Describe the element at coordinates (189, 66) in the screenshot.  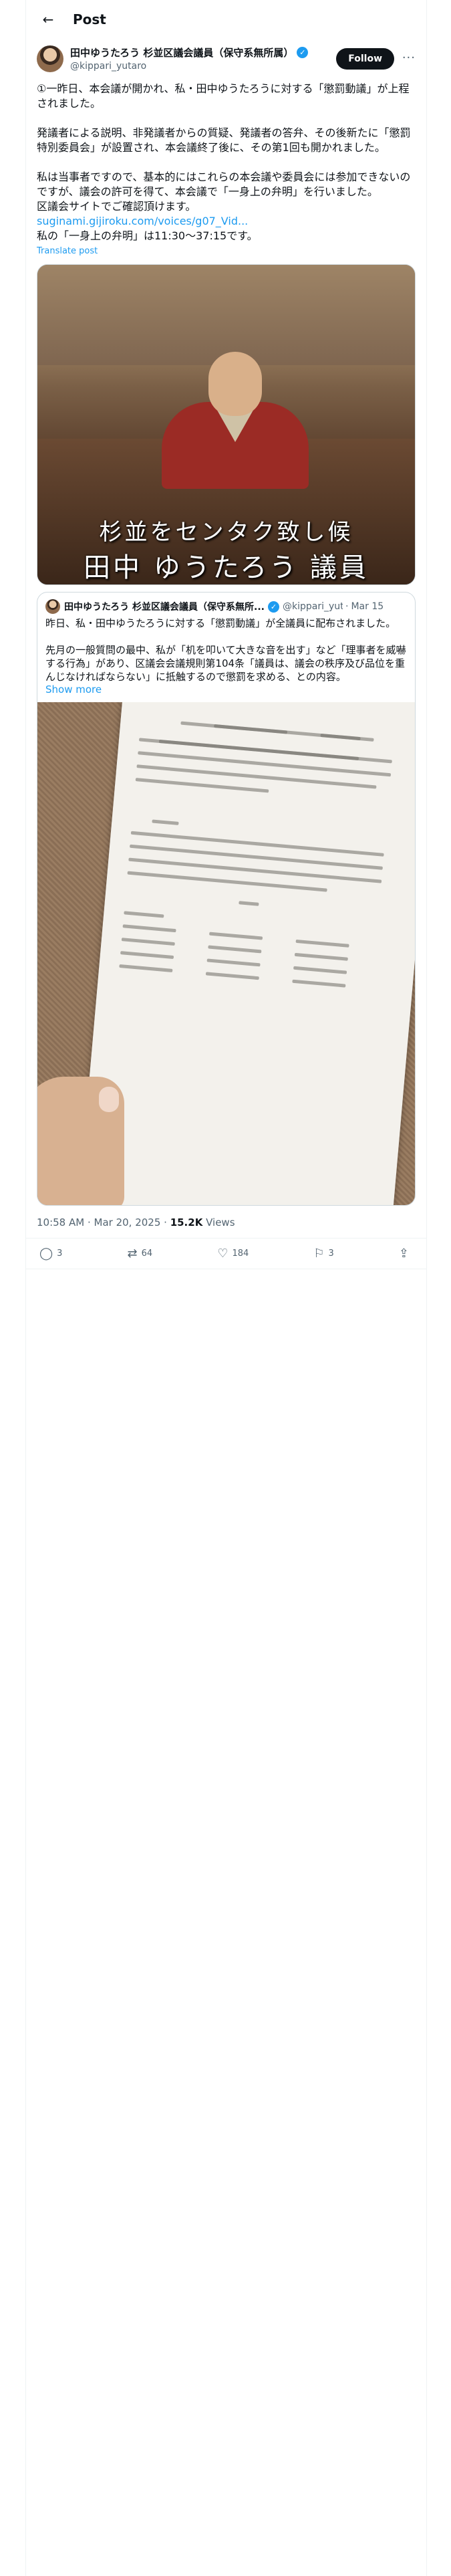
I see `author-handle: @kippari_yutaro` at that location.